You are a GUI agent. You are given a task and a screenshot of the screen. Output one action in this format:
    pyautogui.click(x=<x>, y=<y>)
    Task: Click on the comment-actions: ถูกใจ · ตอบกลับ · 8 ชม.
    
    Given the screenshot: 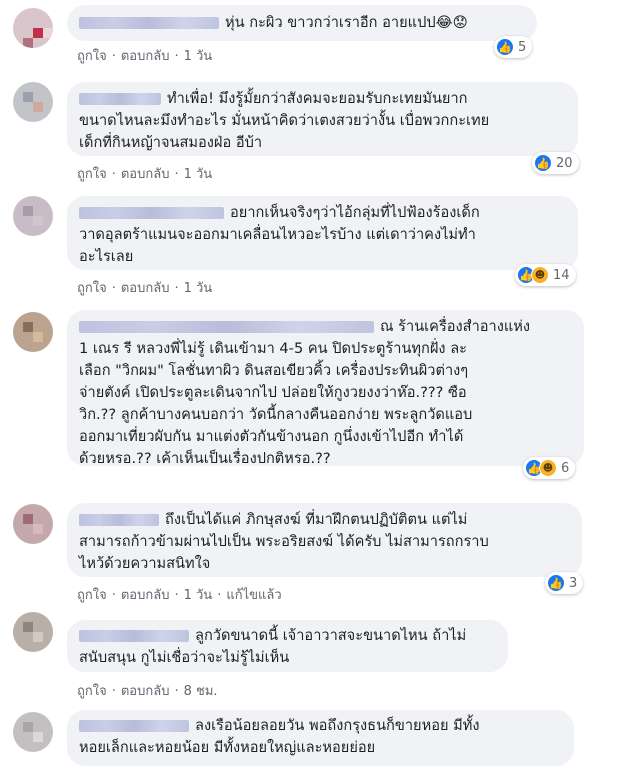 What is the action you would take?
    pyautogui.click(x=147, y=690)
    